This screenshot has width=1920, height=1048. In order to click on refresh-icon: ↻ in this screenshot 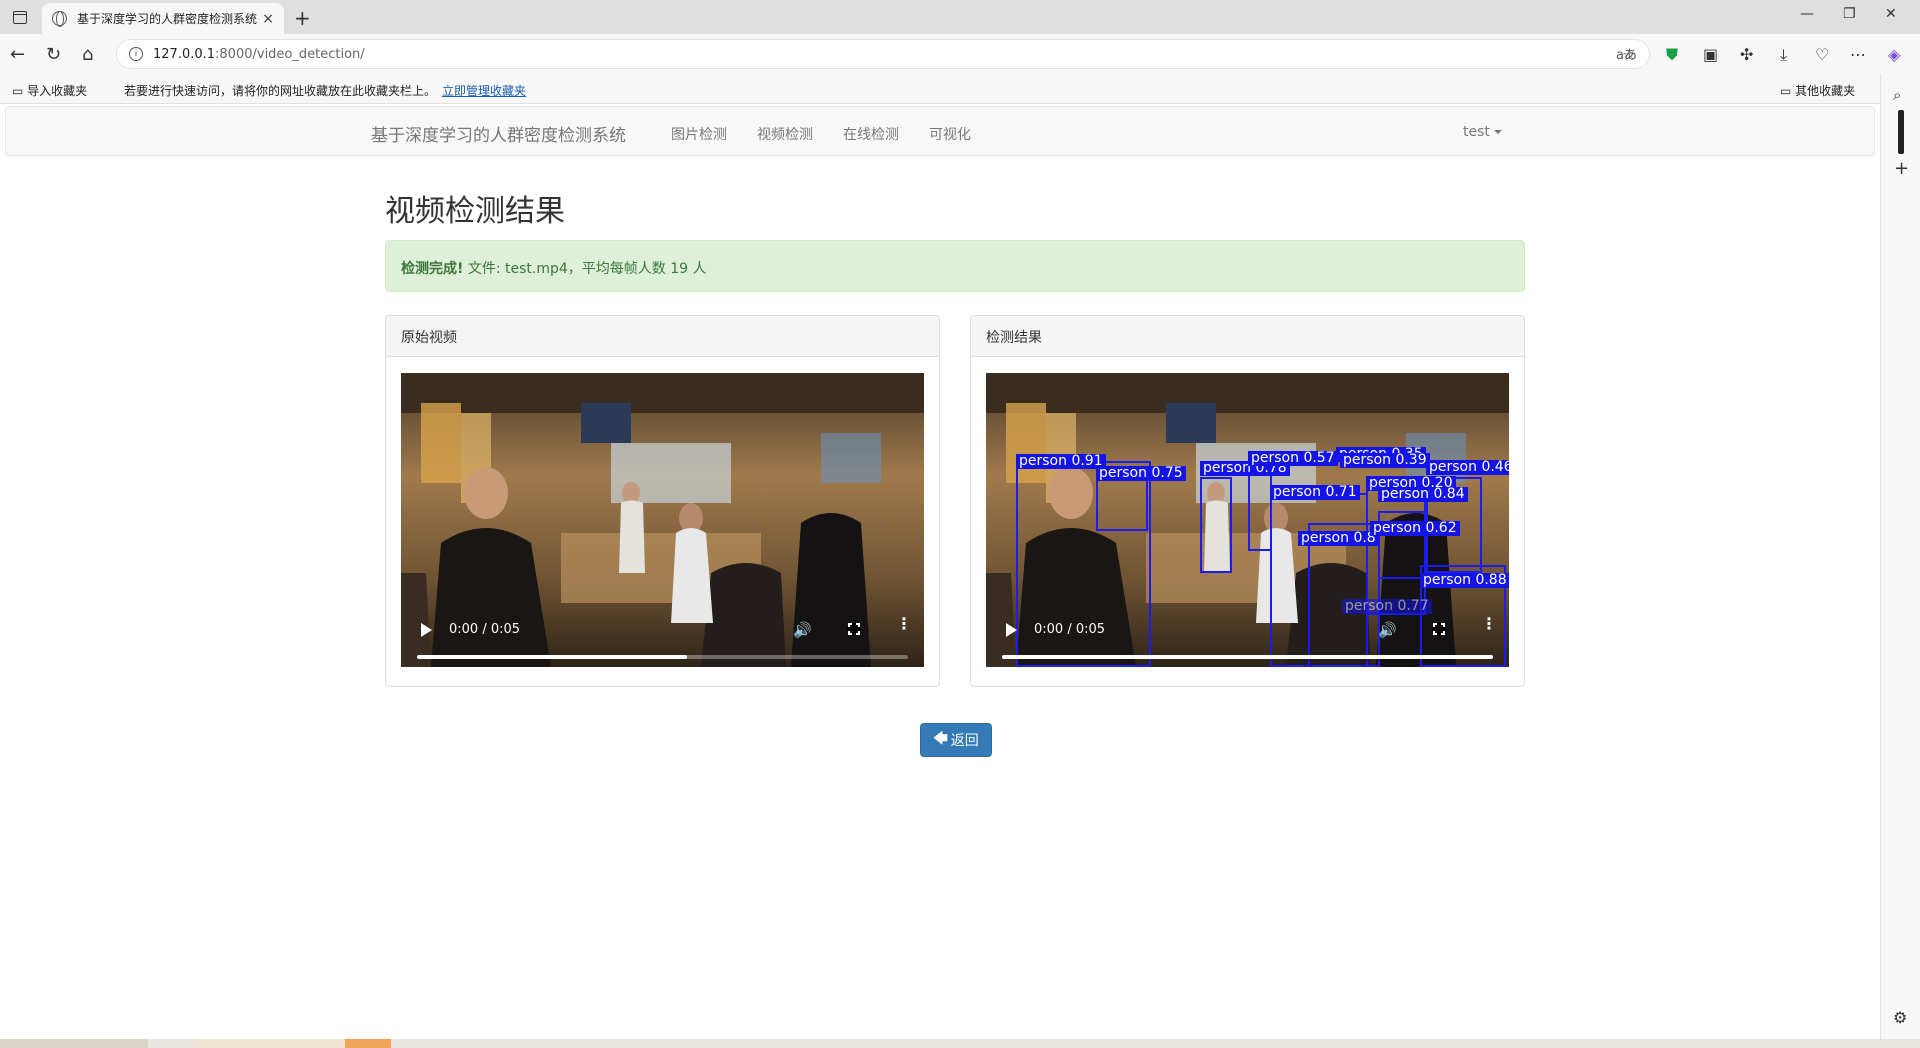, I will do `click(53, 54)`.